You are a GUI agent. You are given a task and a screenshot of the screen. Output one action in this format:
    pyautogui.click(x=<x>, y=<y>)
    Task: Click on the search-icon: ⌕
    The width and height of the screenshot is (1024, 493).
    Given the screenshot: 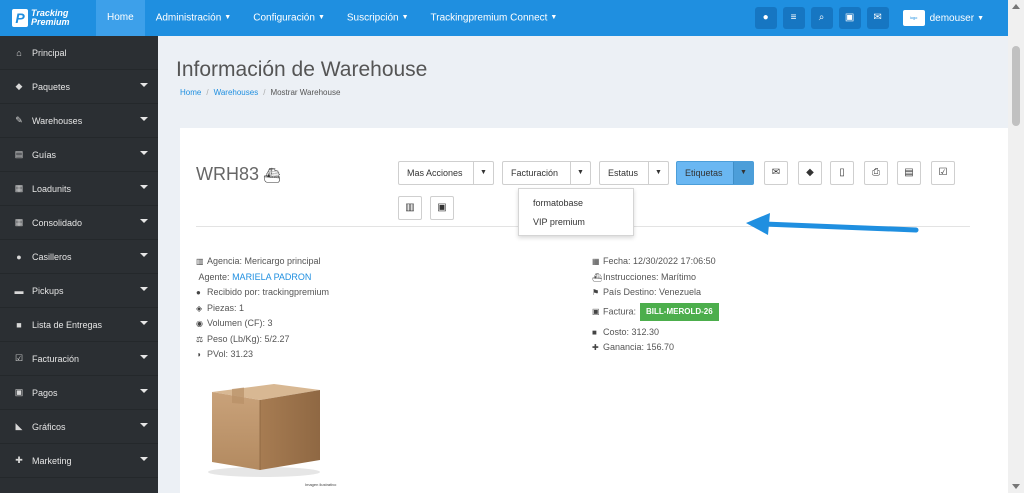 What is the action you would take?
    pyautogui.click(x=821, y=18)
    